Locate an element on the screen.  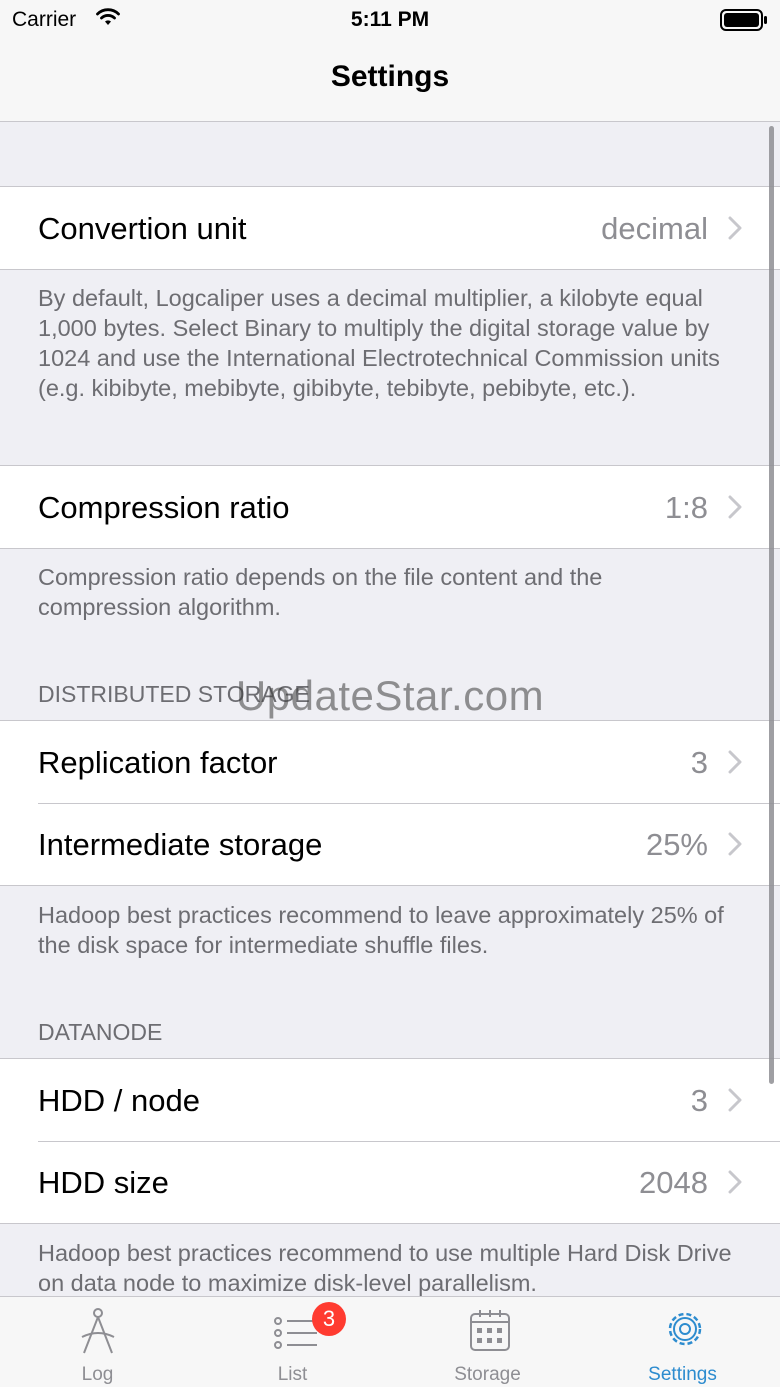
caliper-icon is located at coordinates (98, 1331).